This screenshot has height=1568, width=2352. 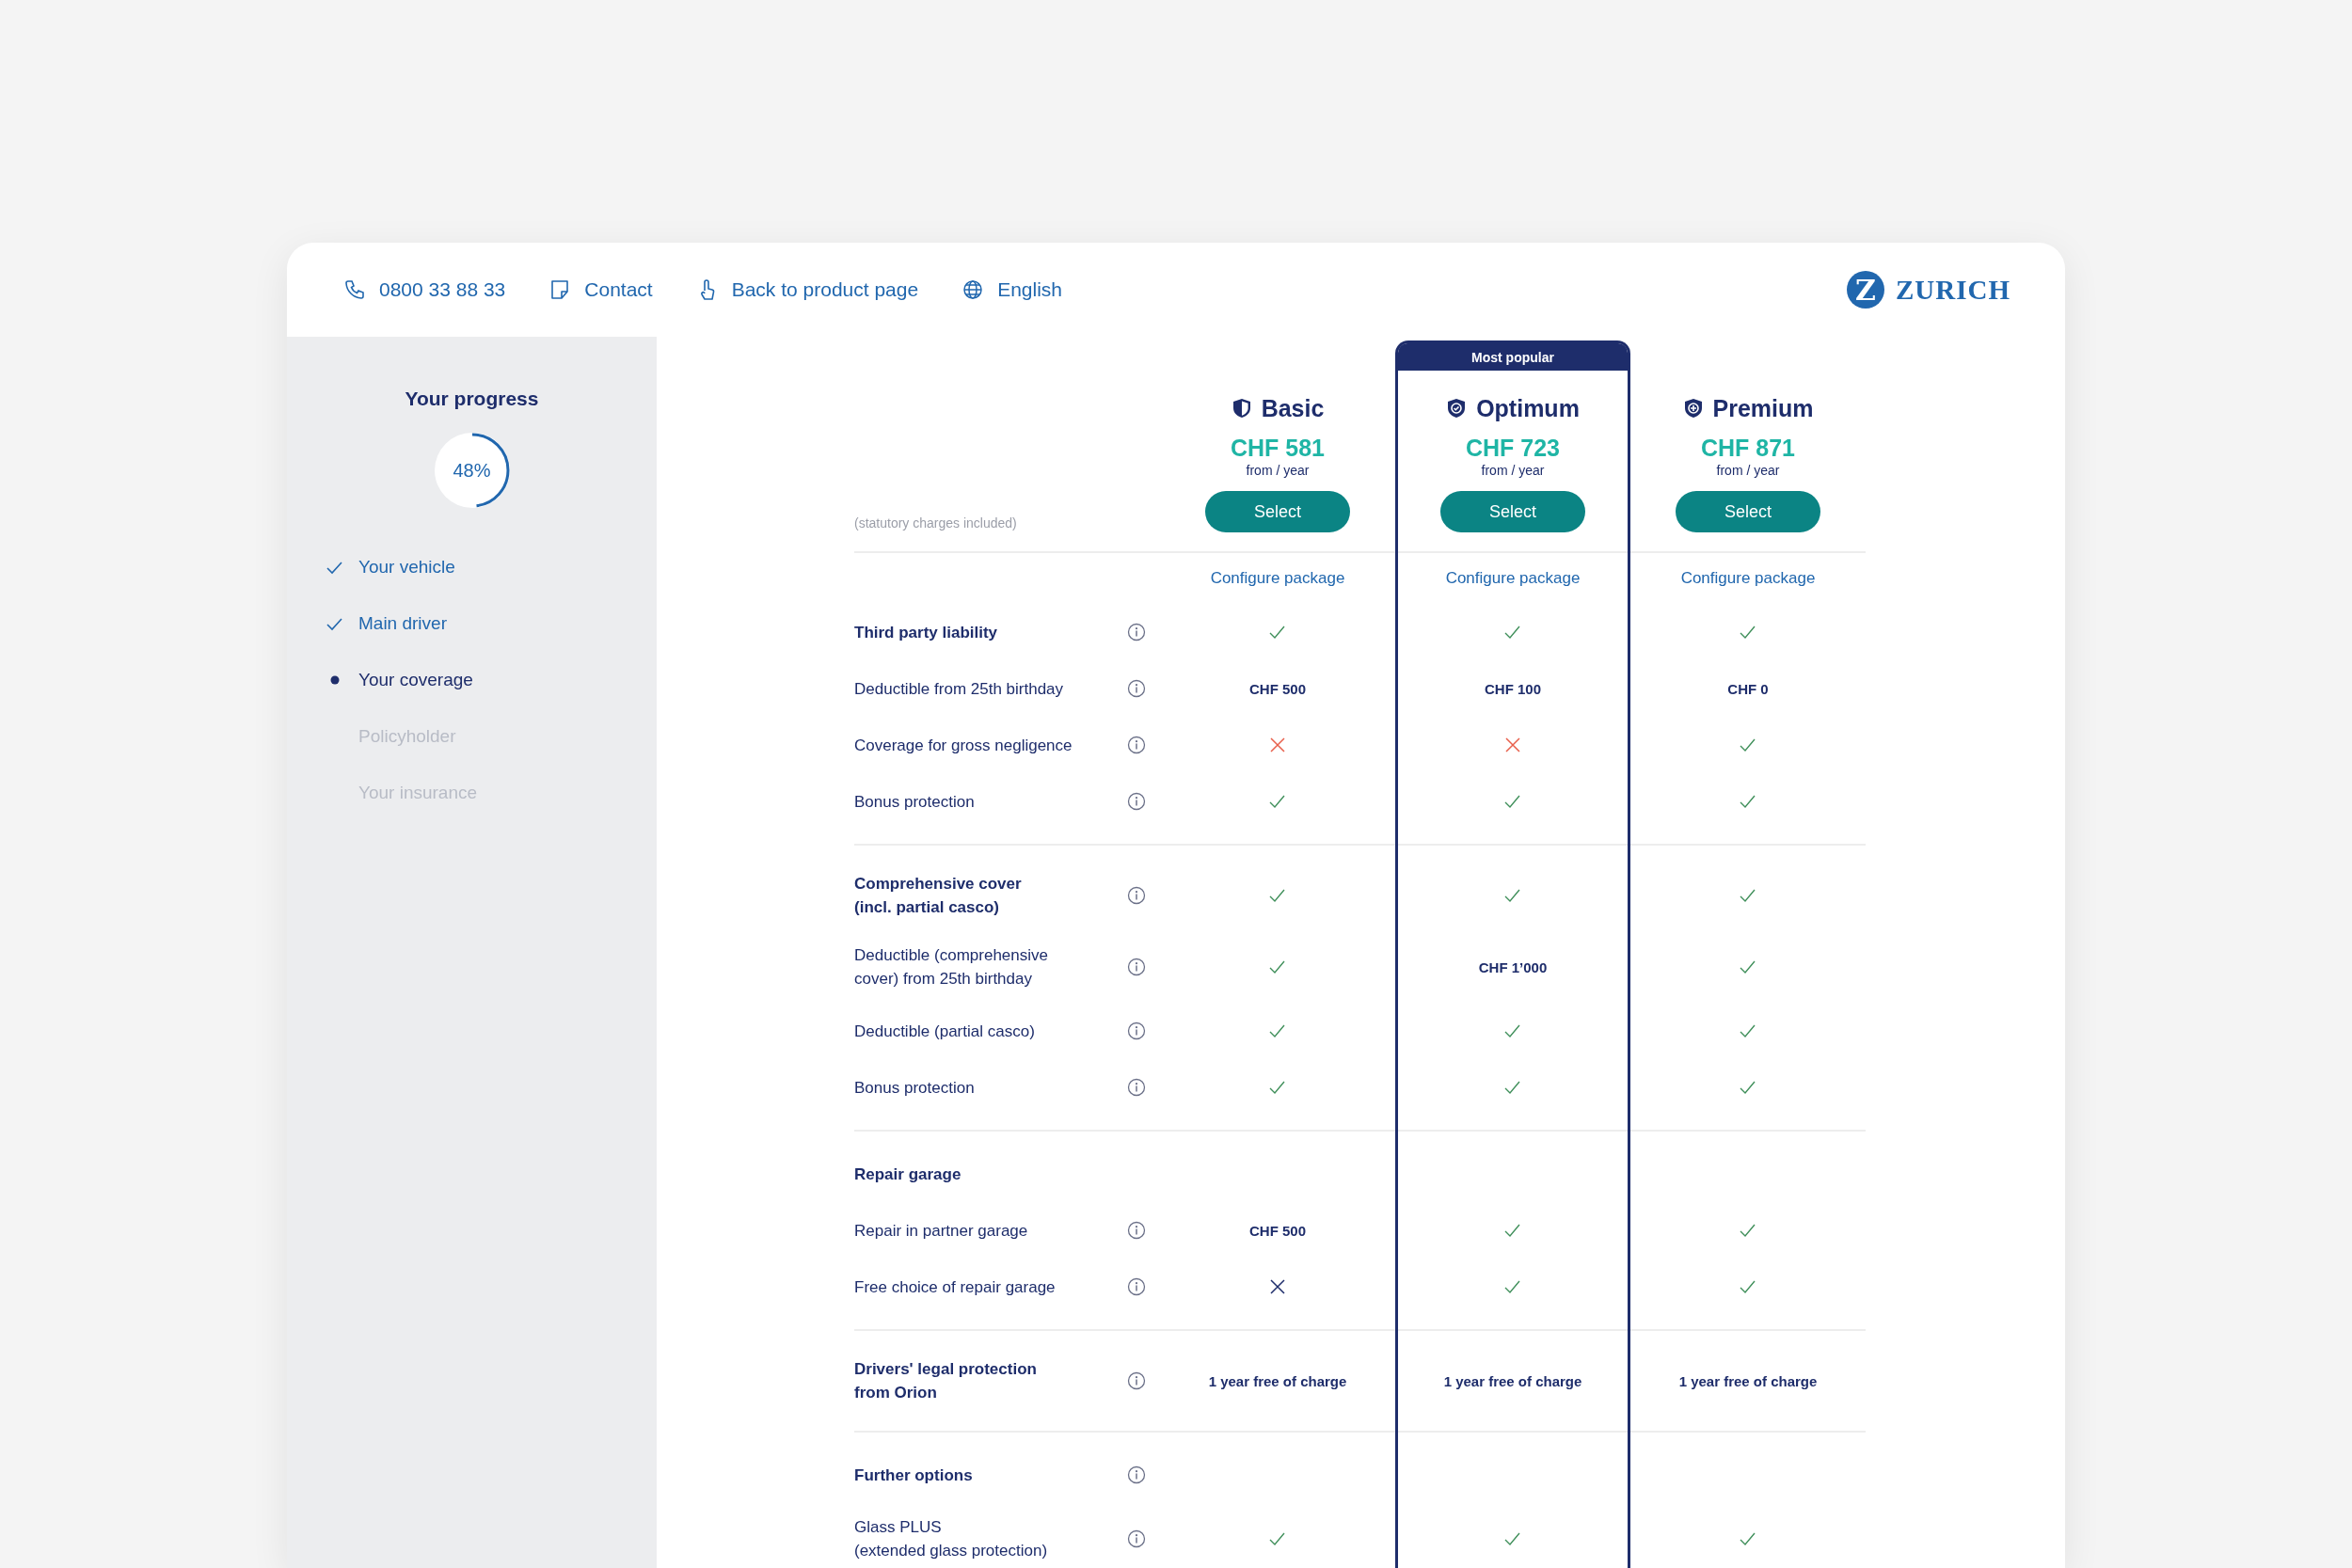 What do you see at coordinates (1528, 408) in the screenshot?
I see `plan-name: Optimum` at bounding box center [1528, 408].